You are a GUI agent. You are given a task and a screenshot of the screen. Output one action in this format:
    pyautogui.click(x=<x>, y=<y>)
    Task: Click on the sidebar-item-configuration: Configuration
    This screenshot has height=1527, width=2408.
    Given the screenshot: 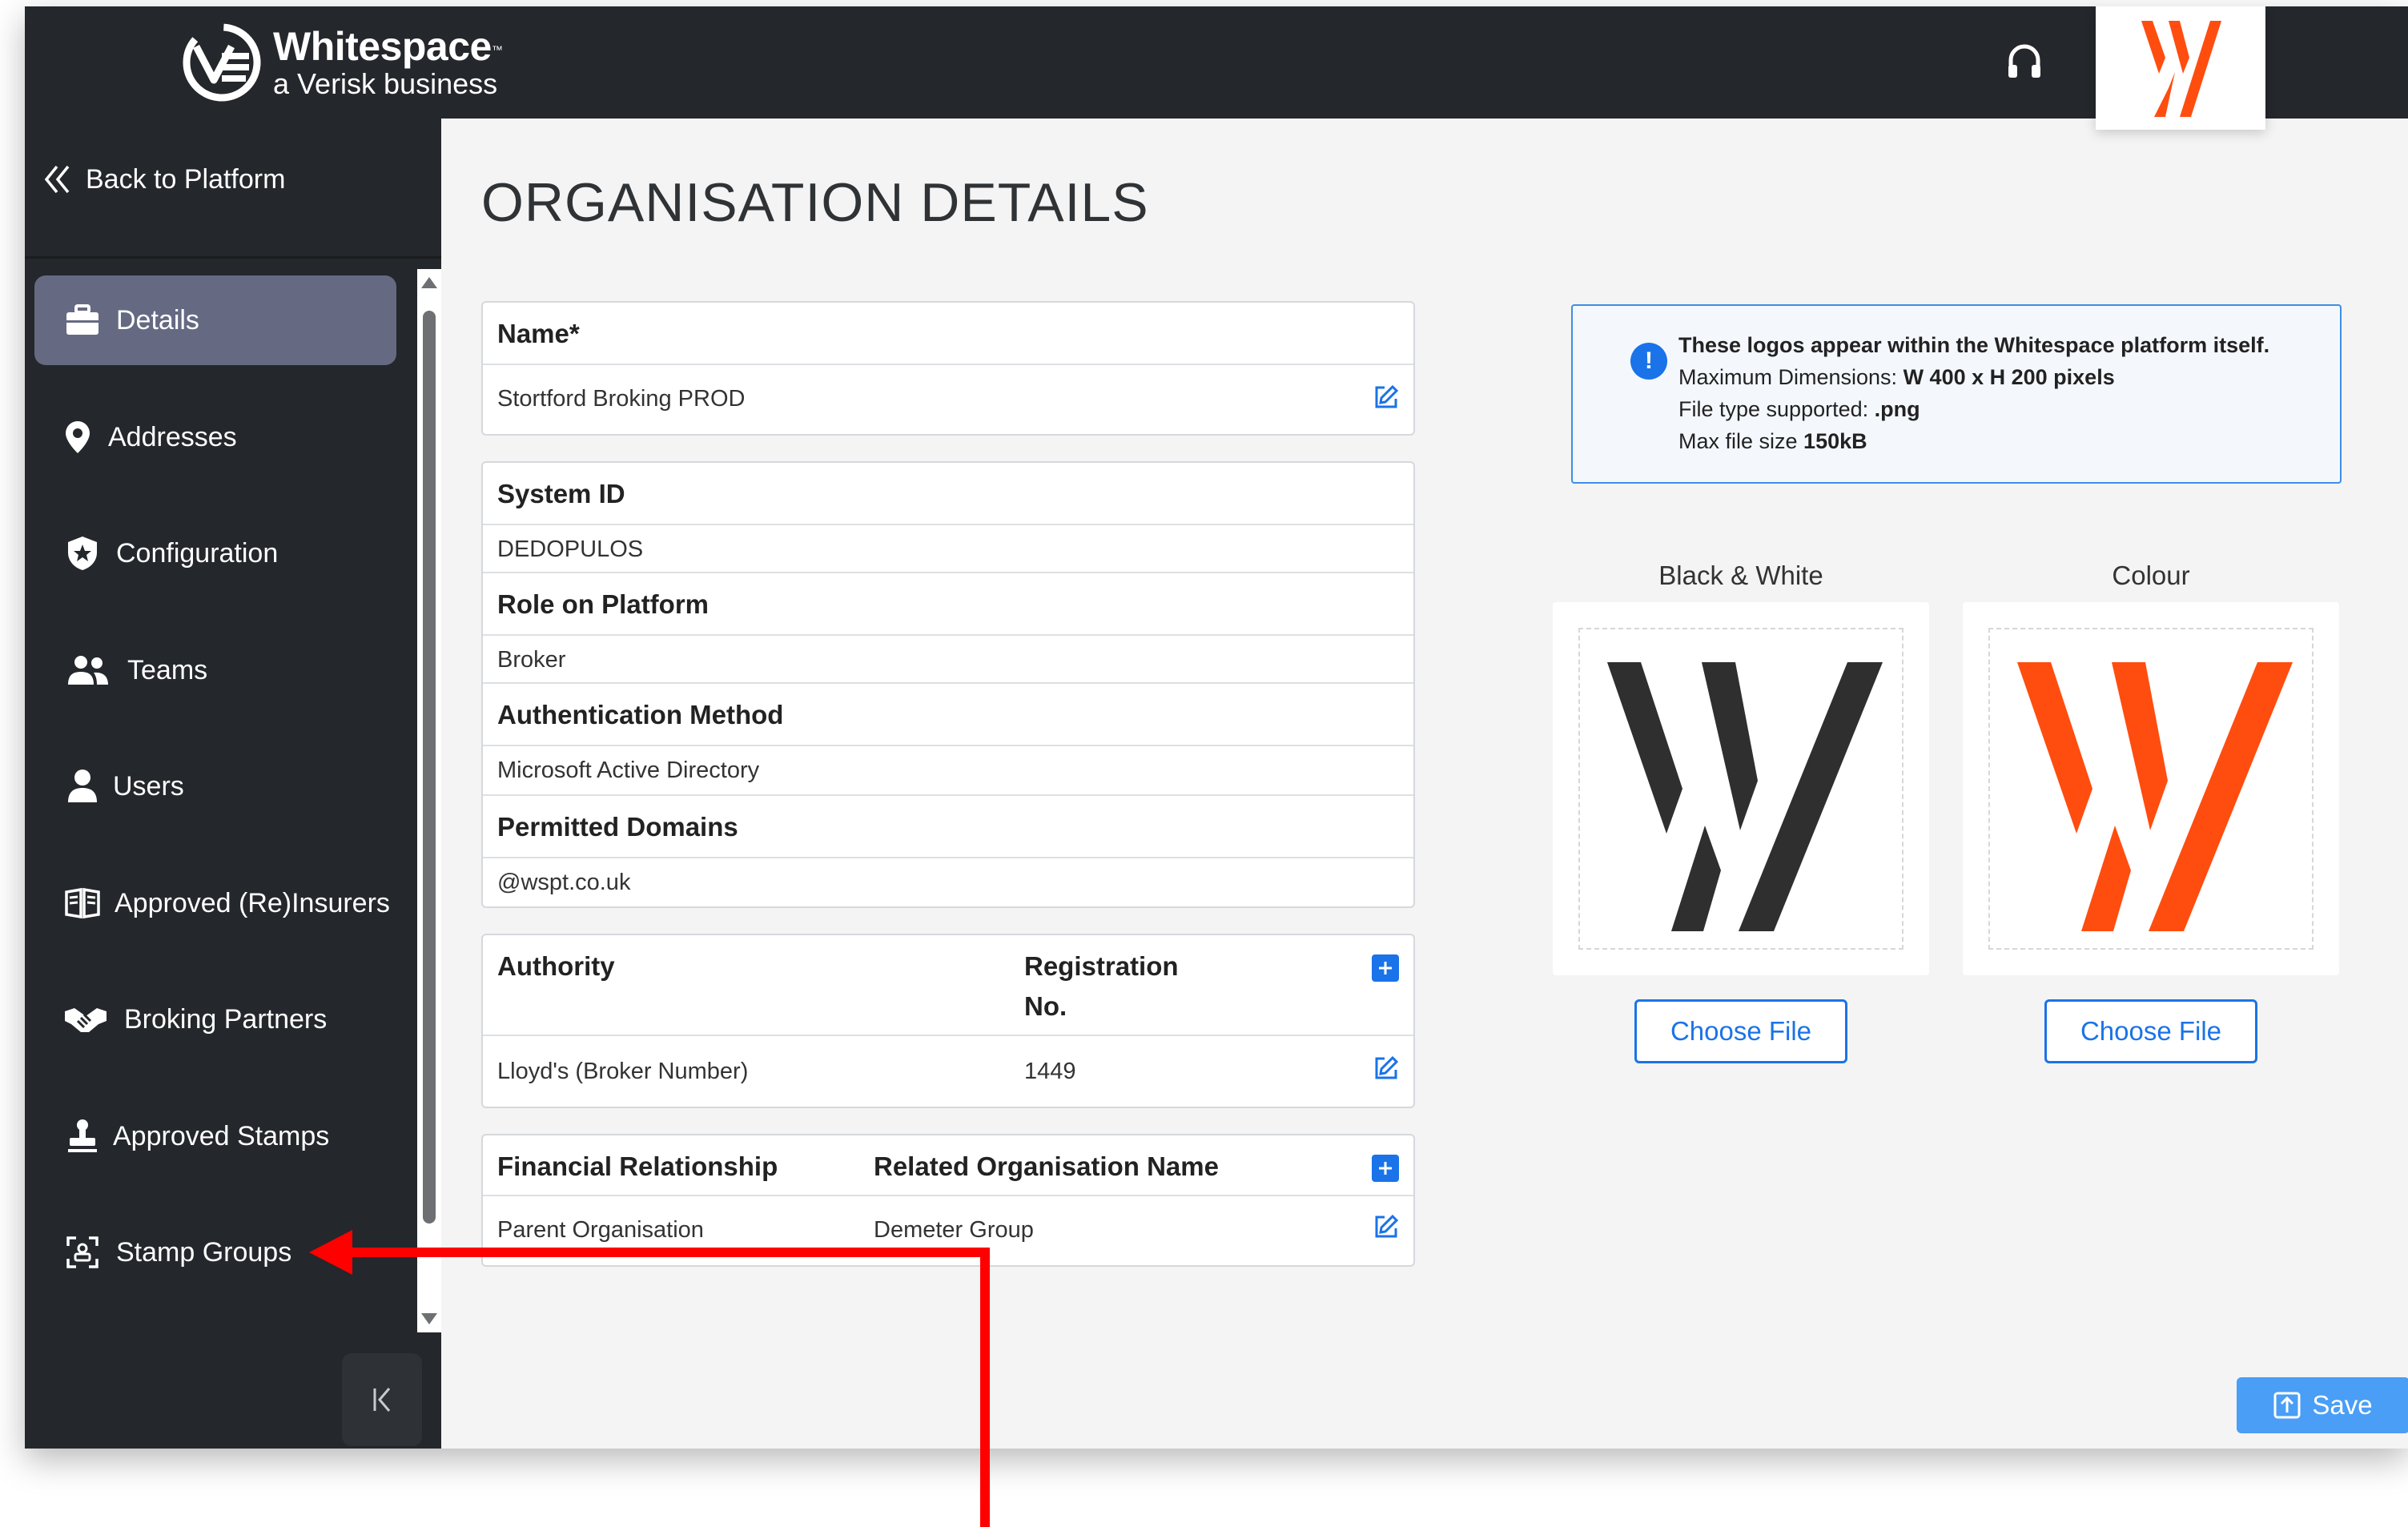 What is the action you would take?
    pyautogui.click(x=215, y=553)
    